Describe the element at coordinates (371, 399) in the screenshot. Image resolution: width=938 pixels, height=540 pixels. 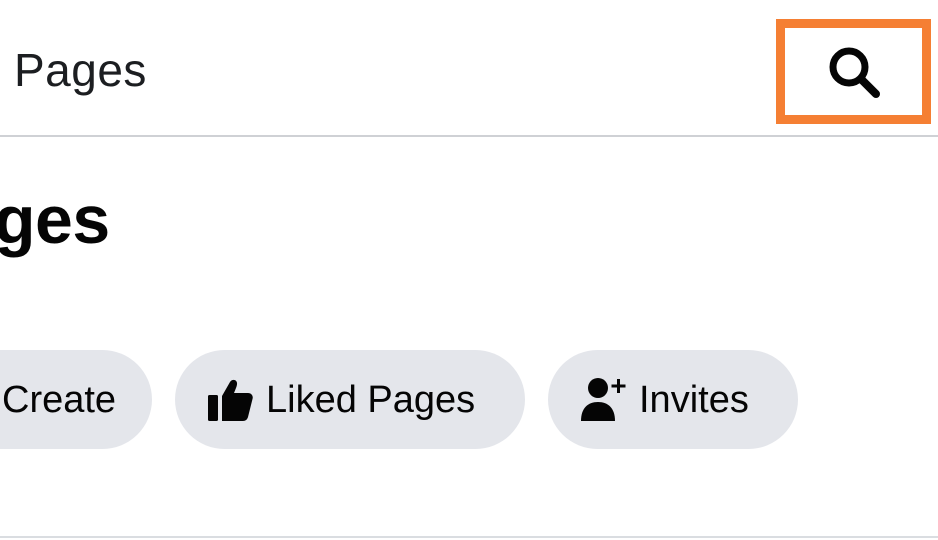
I see `liked-pages-chip-label: Liked Pages` at that location.